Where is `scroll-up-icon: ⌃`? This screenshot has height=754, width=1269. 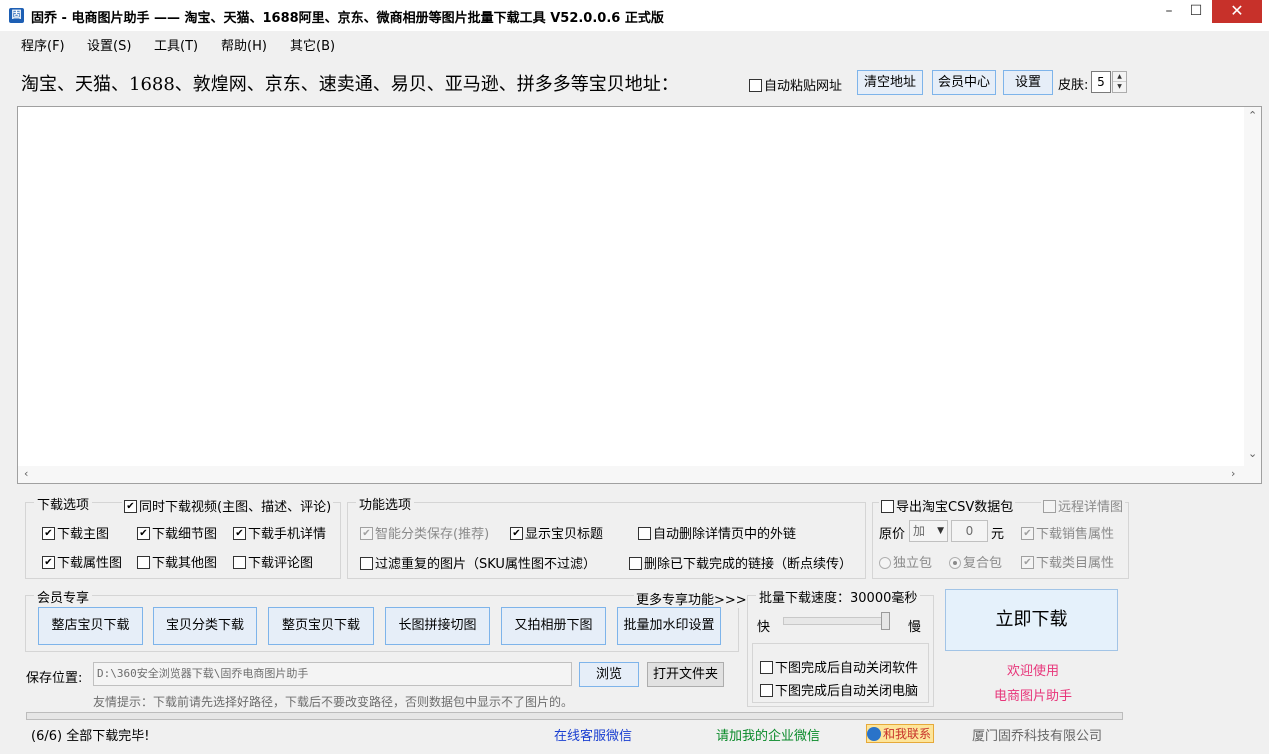 scroll-up-icon: ⌃ is located at coordinates (1252, 115).